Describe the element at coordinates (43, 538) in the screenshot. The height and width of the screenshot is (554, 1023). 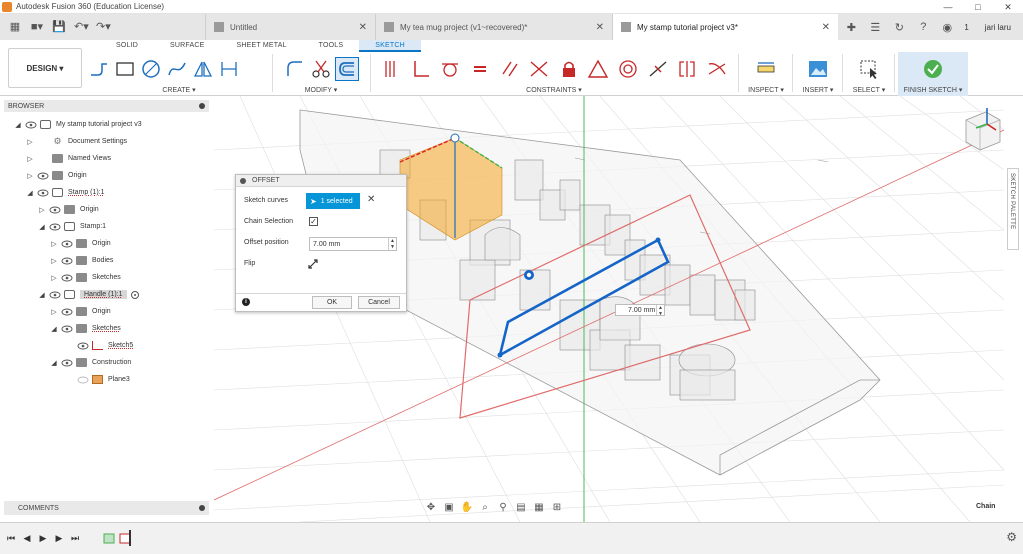
I see `play-icon: ▶` at that location.